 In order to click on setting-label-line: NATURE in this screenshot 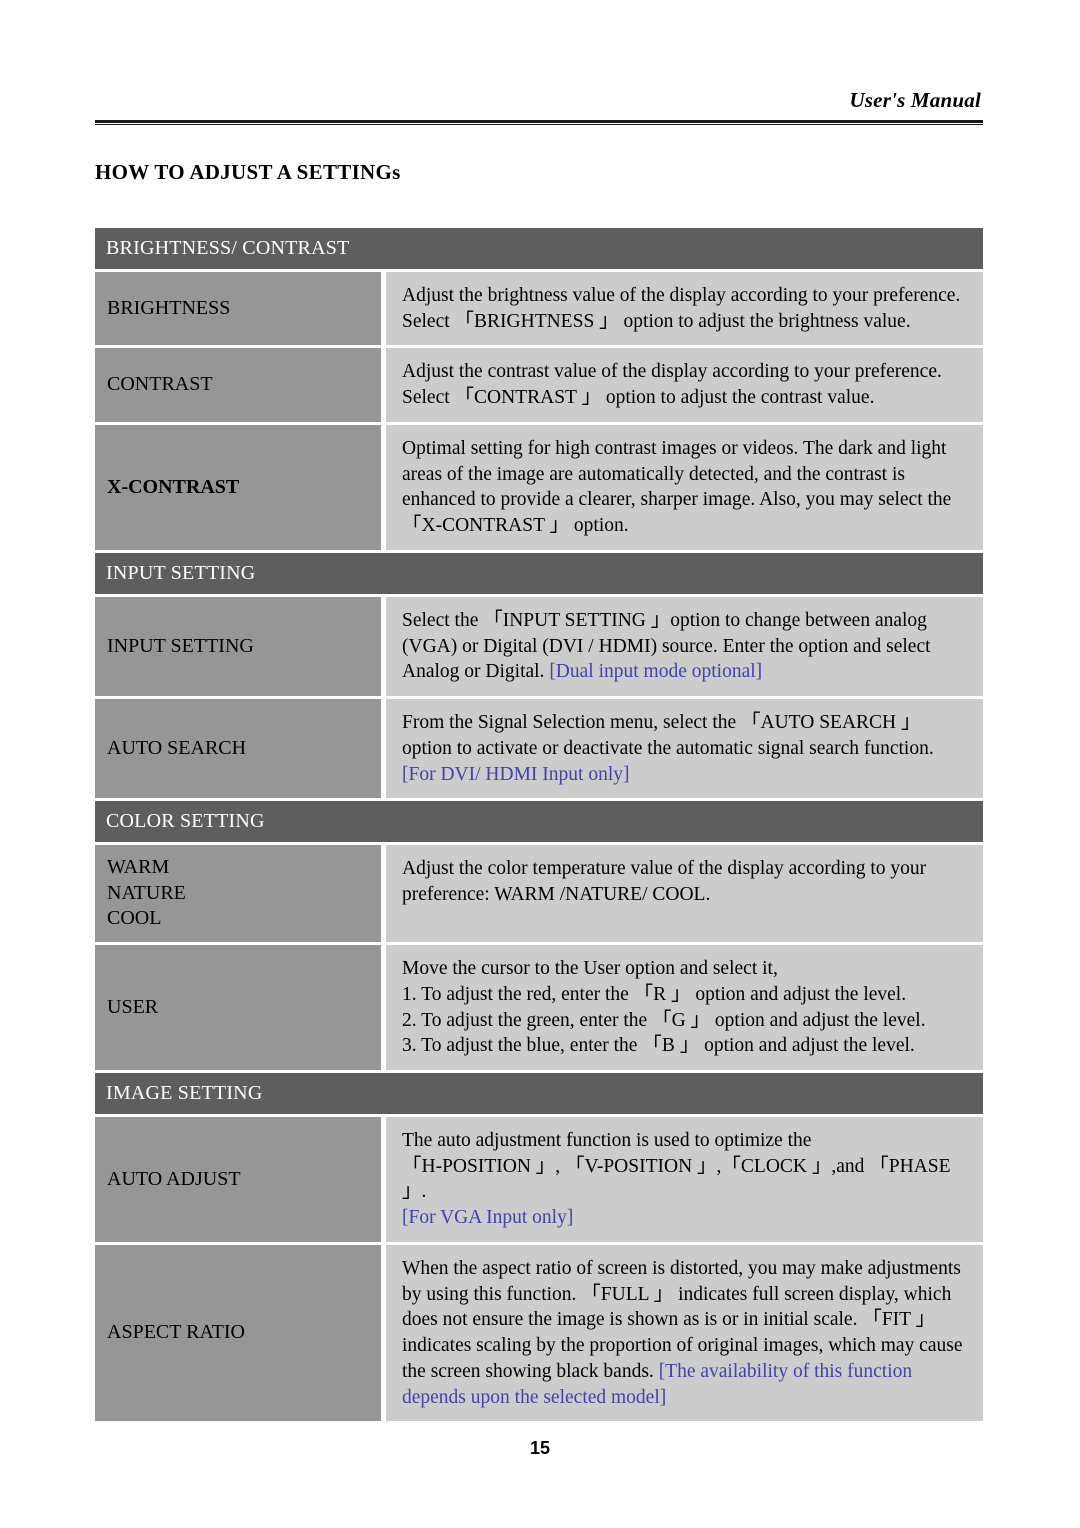, I will do `click(146, 892)`.